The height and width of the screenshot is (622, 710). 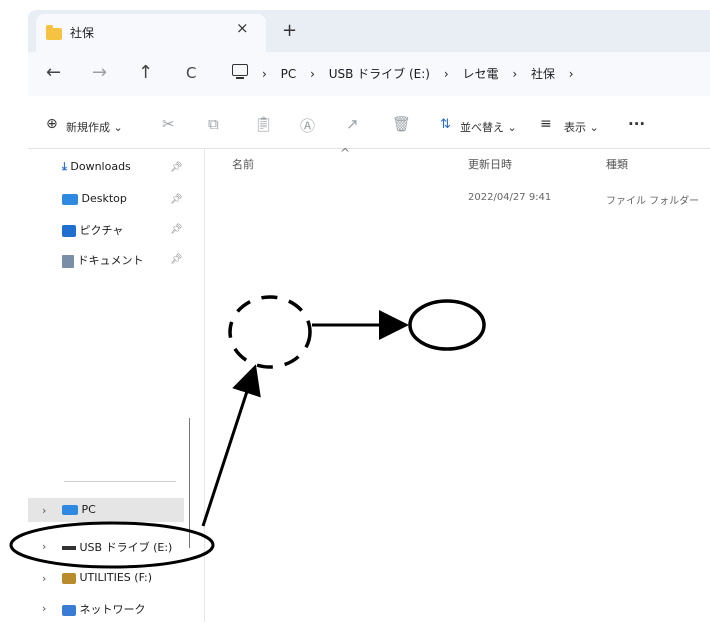 I want to click on tab-shaho: 社保 ×, so click(x=151, y=33).